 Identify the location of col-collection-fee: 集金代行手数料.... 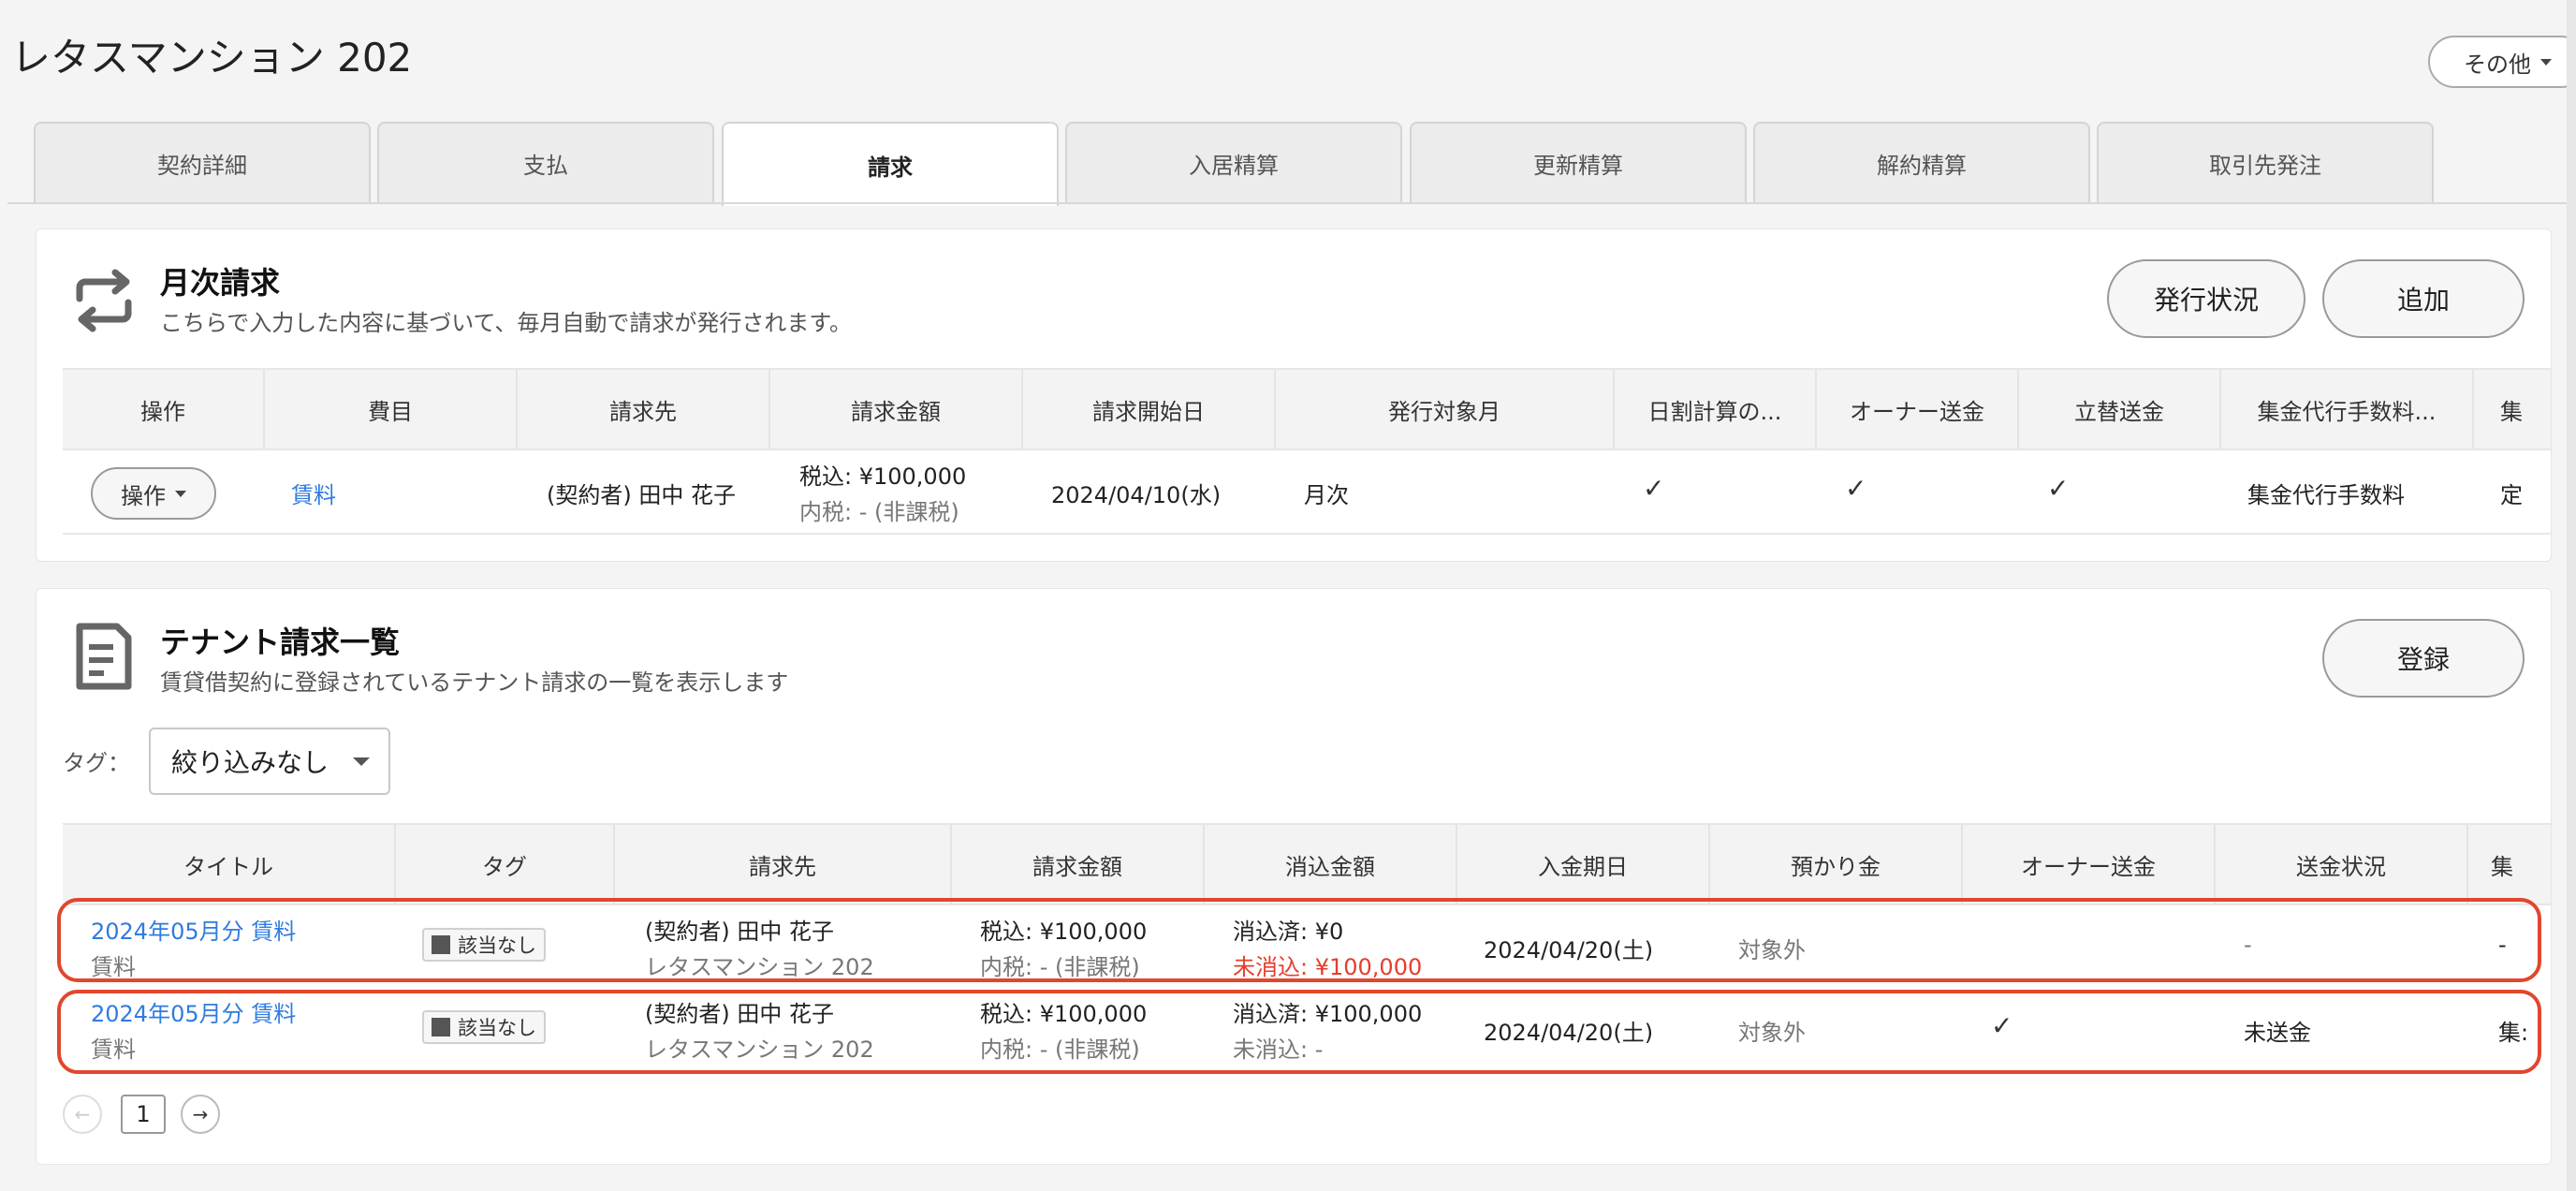
(2347, 409).